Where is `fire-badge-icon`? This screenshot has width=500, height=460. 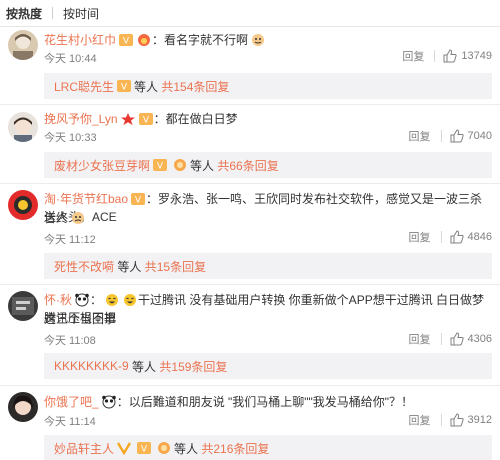 fire-badge-icon is located at coordinates (144, 40).